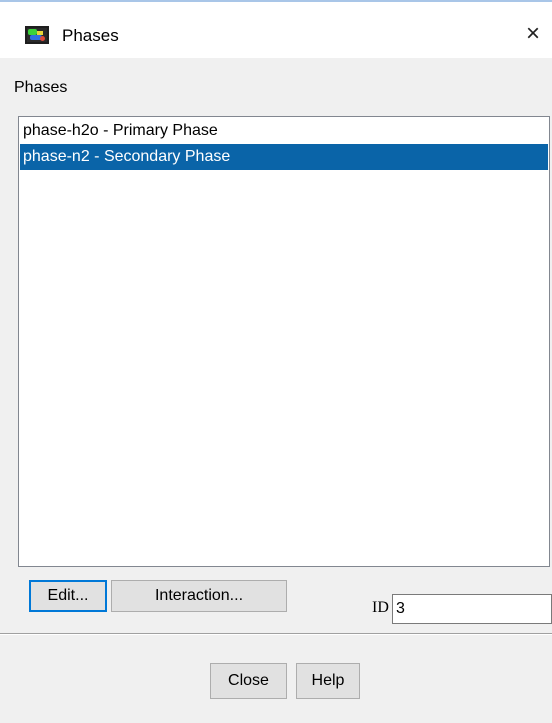 The height and width of the screenshot is (723, 552). I want to click on list-item-phase-n2: phase-n2 - Secondary Phase, so click(284, 157).